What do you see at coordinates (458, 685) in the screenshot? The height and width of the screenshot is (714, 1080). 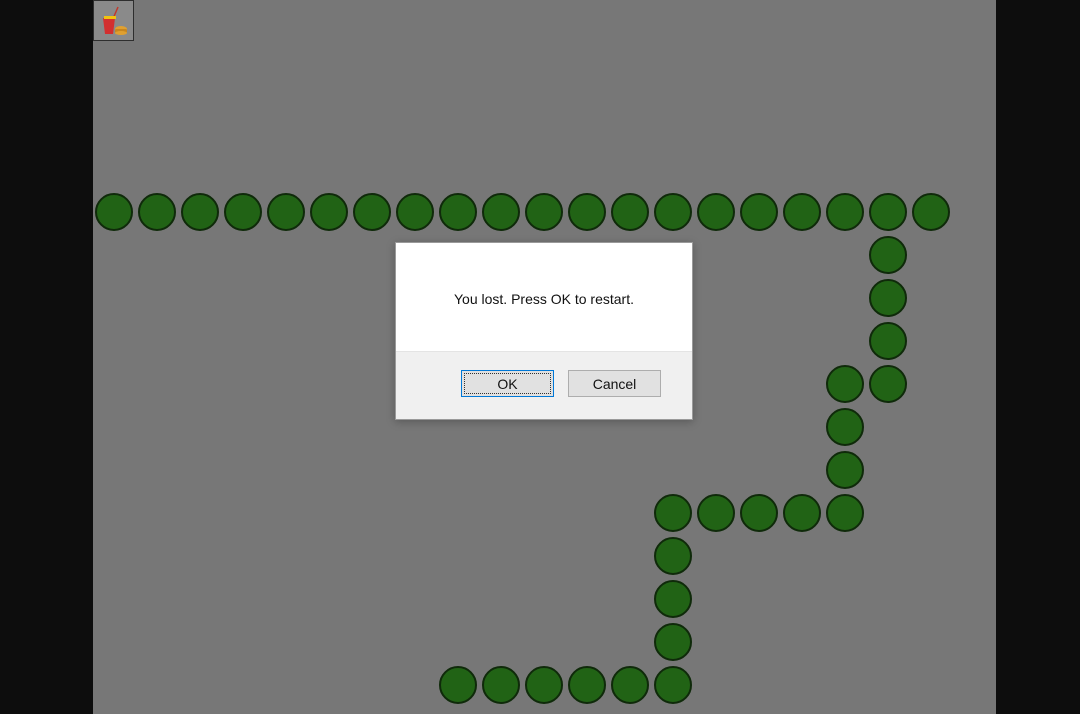 I see `snake-tail-segment` at bounding box center [458, 685].